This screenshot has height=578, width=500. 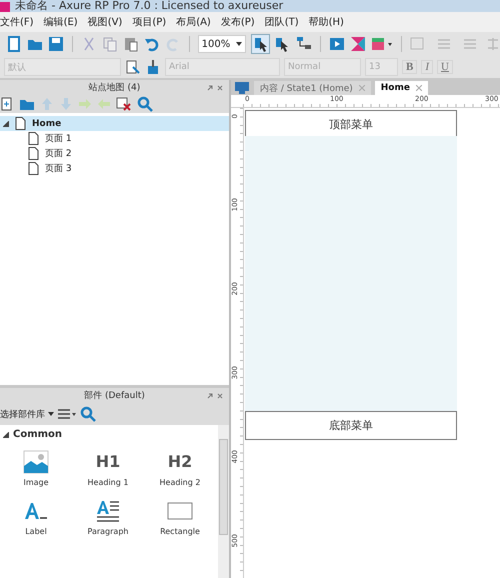 I want to click on menu-item: 视图(V), so click(x=105, y=22).